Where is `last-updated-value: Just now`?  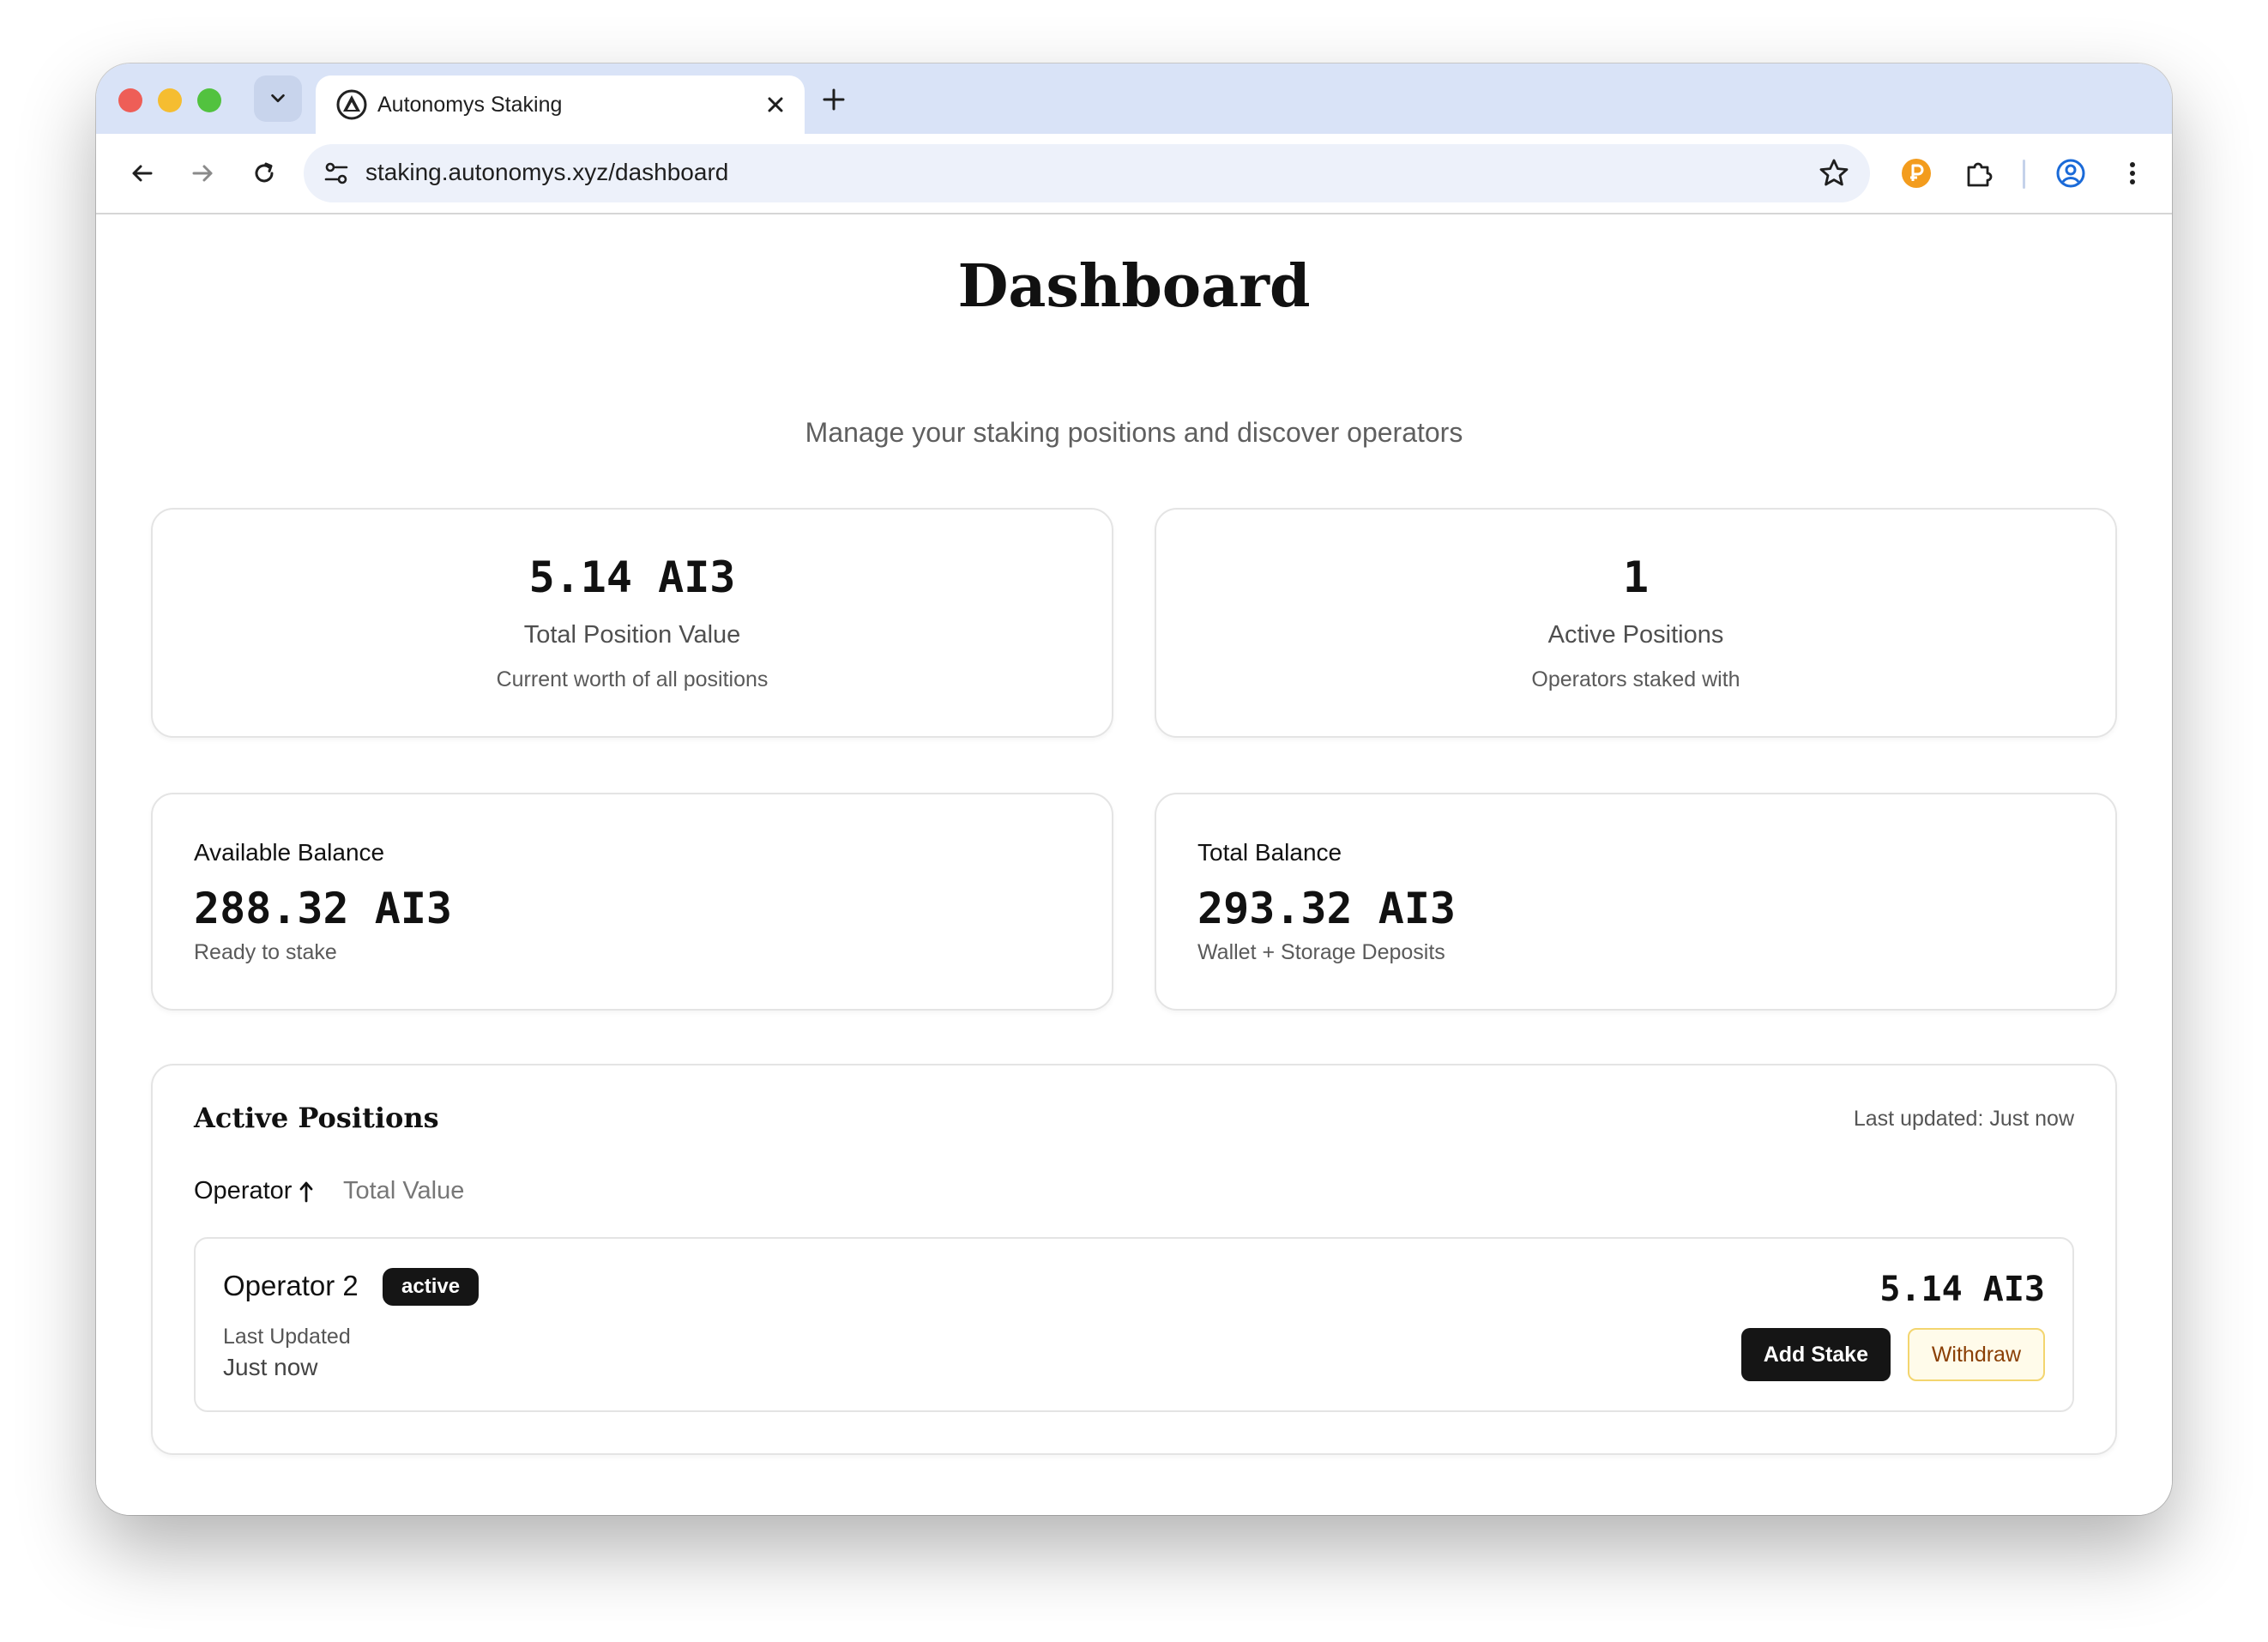
last-updated-value: Just now is located at coordinates (271, 1367).